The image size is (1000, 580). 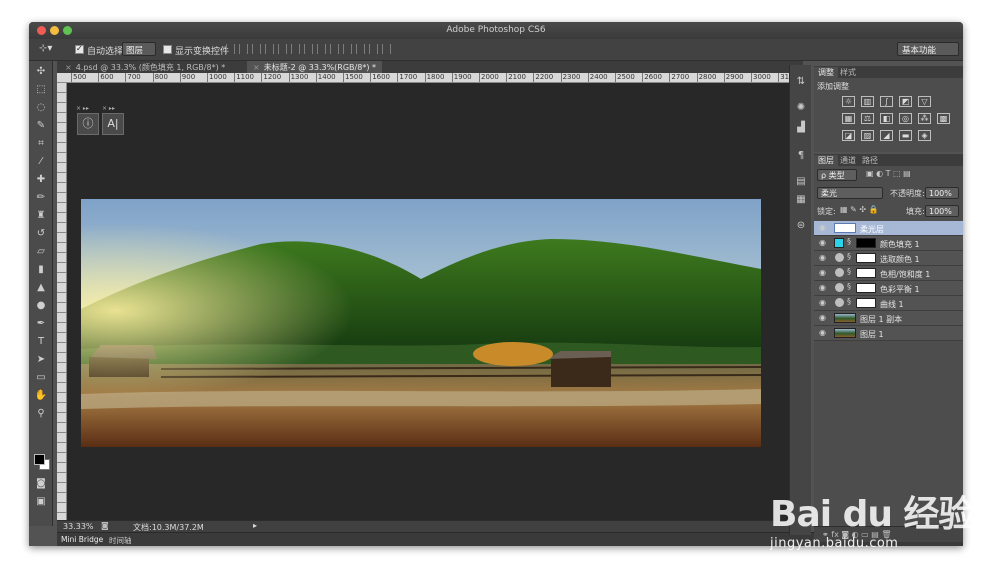 What do you see at coordinates (848, 135) in the screenshot?
I see `invert-icon: ◪` at bounding box center [848, 135].